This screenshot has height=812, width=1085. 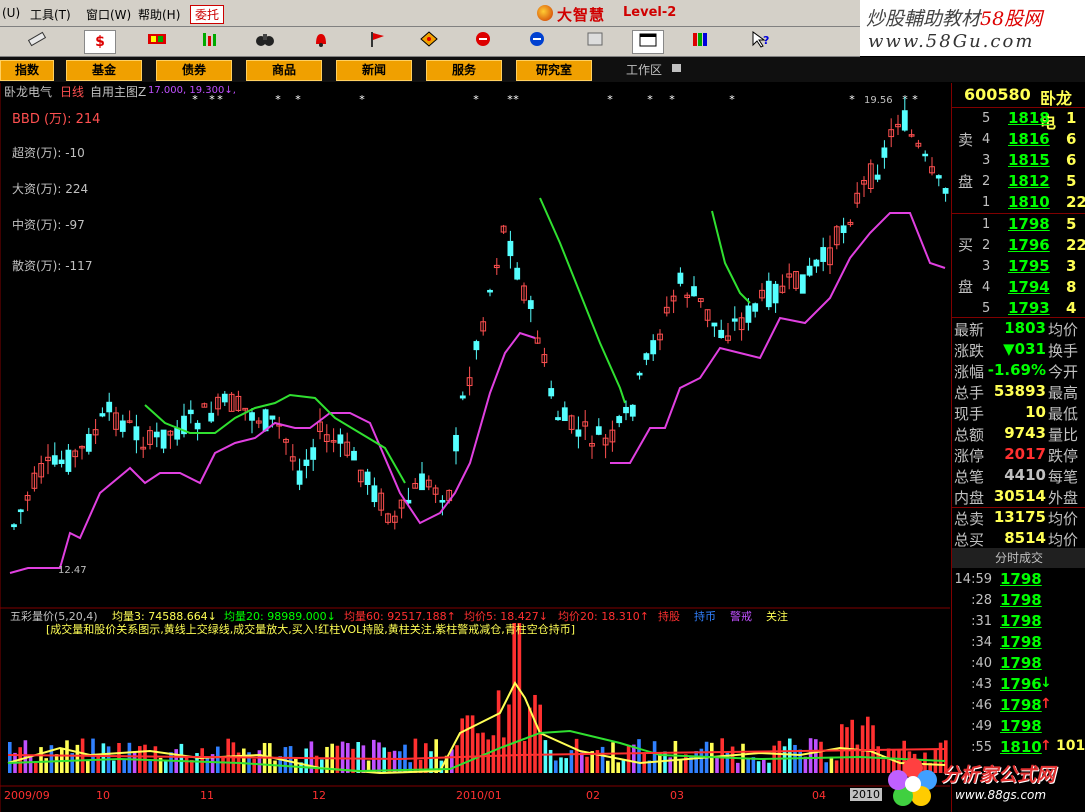 What do you see at coordinates (100, 42) in the screenshot?
I see `dollar-icon: $` at bounding box center [100, 42].